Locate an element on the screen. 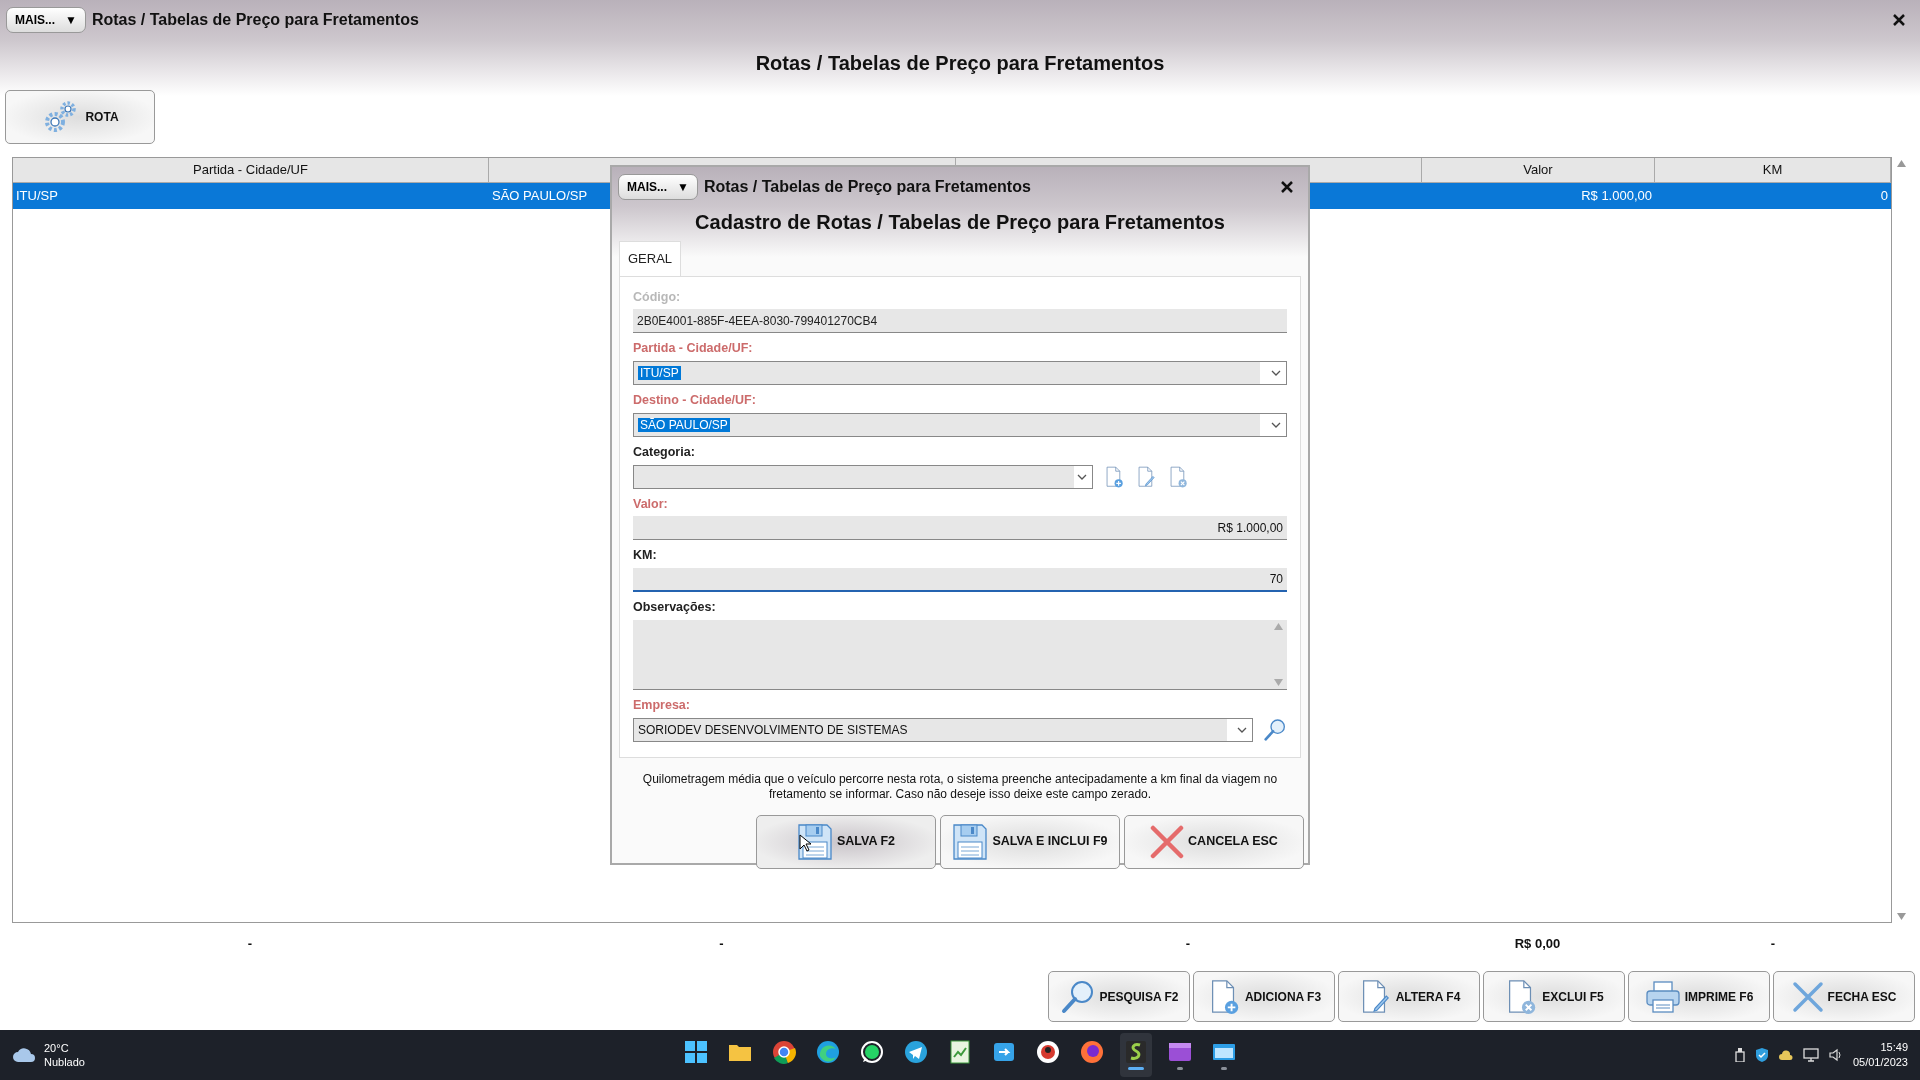 The image size is (1920, 1080). page-heading: Rotas / Tabelas de Preço para Fretamentos is located at coordinates (960, 63).